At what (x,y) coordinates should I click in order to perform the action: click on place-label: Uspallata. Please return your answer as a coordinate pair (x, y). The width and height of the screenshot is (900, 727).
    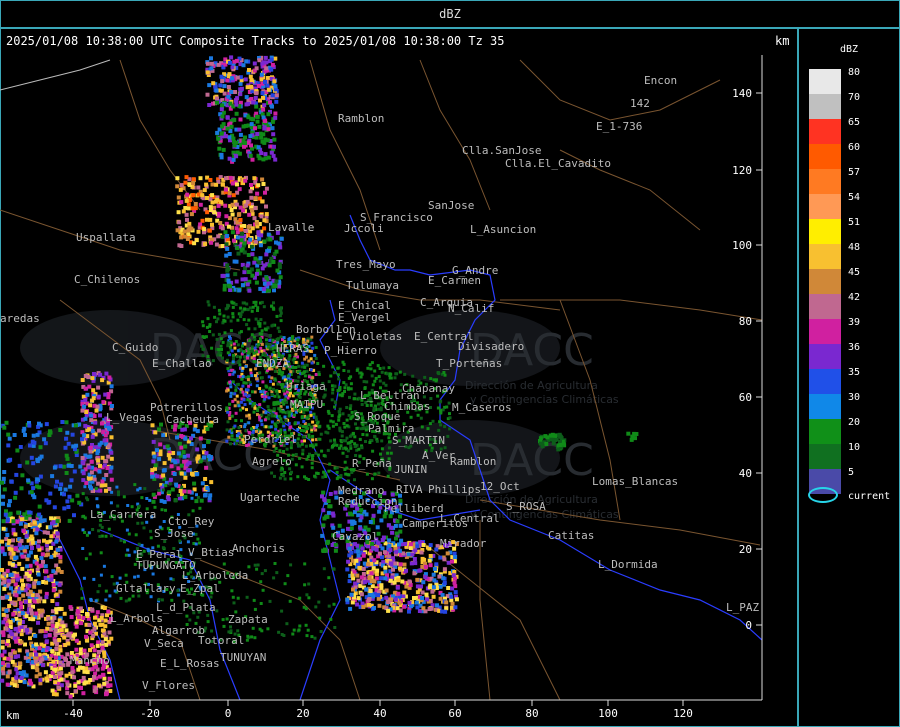
    Looking at the image, I should click on (106, 237).